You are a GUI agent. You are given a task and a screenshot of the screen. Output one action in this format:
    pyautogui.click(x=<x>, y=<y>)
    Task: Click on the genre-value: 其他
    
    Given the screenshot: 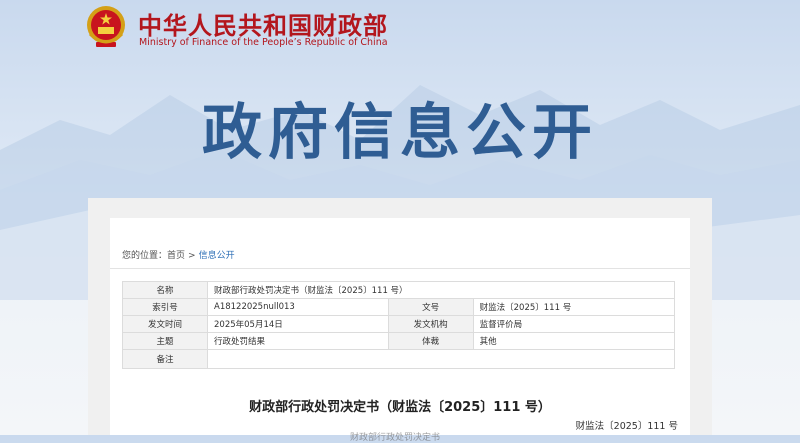 What is the action you would take?
    pyautogui.click(x=574, y=341)
    